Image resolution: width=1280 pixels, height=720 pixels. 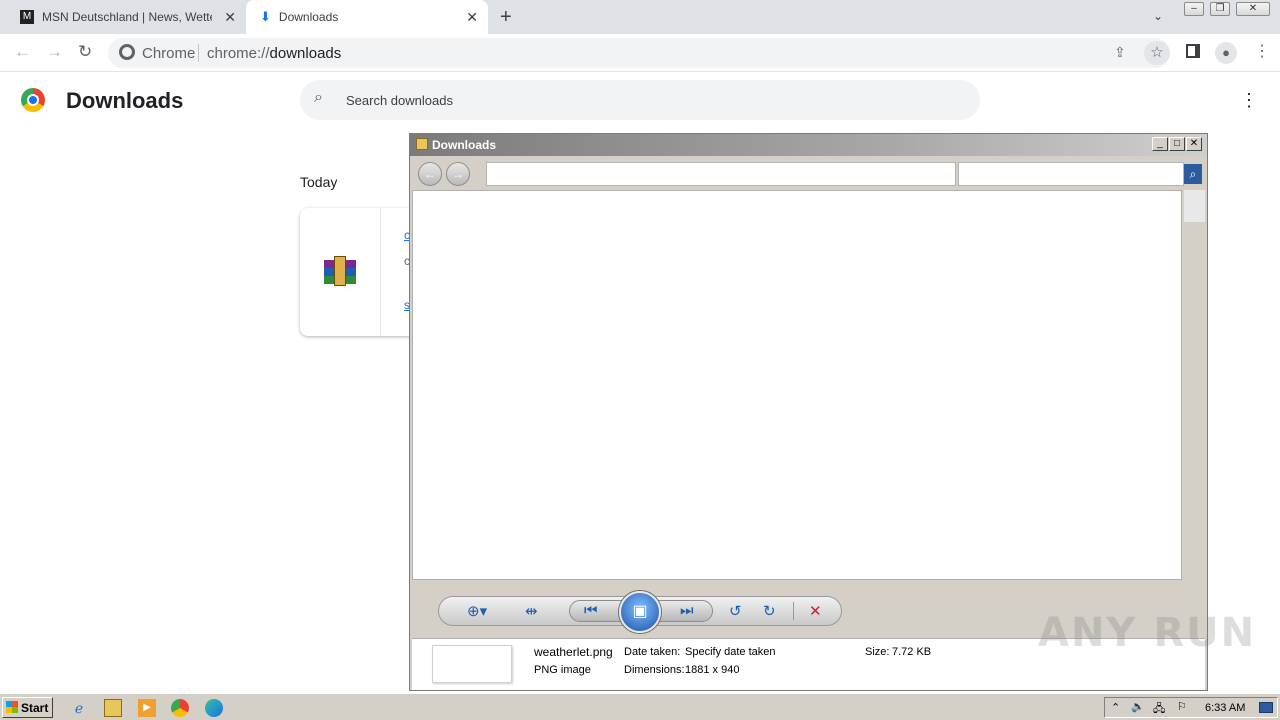 What do you see at coordinates (1220, 9) in the screenshot?
I see `restore-window-button: ❐` at bounding box center [1220, 9].